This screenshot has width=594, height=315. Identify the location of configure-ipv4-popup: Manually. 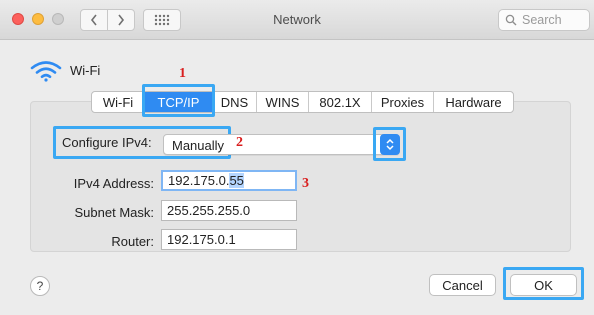
(281, 144).